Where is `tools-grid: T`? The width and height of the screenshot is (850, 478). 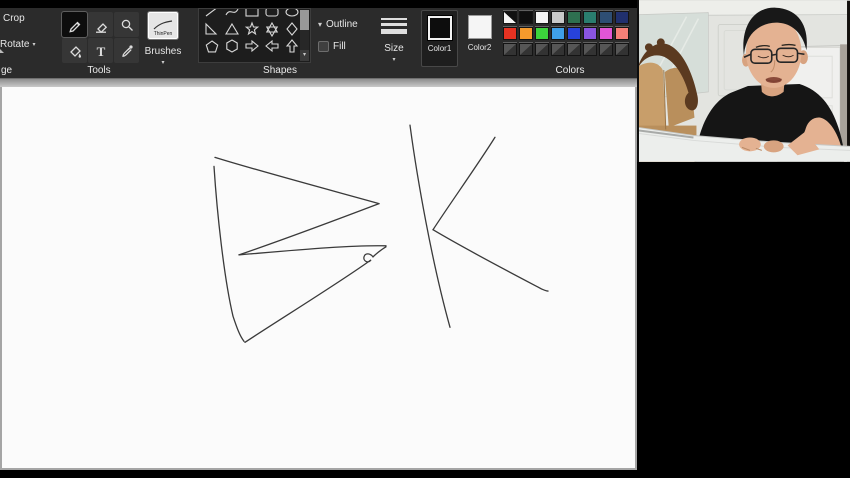
tools-grid: T is located at coordinates (100, 37).